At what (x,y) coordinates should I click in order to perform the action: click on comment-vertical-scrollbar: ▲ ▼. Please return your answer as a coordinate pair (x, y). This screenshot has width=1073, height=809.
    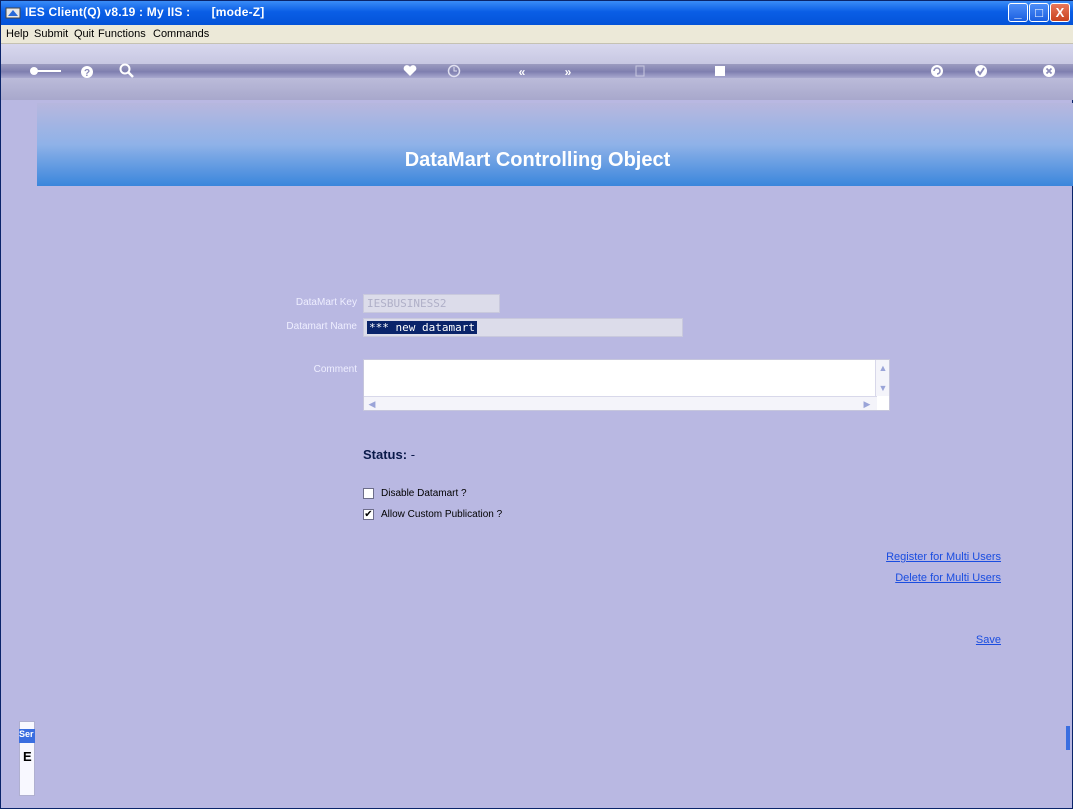
    Looking at the image, I should click on (882, 378).